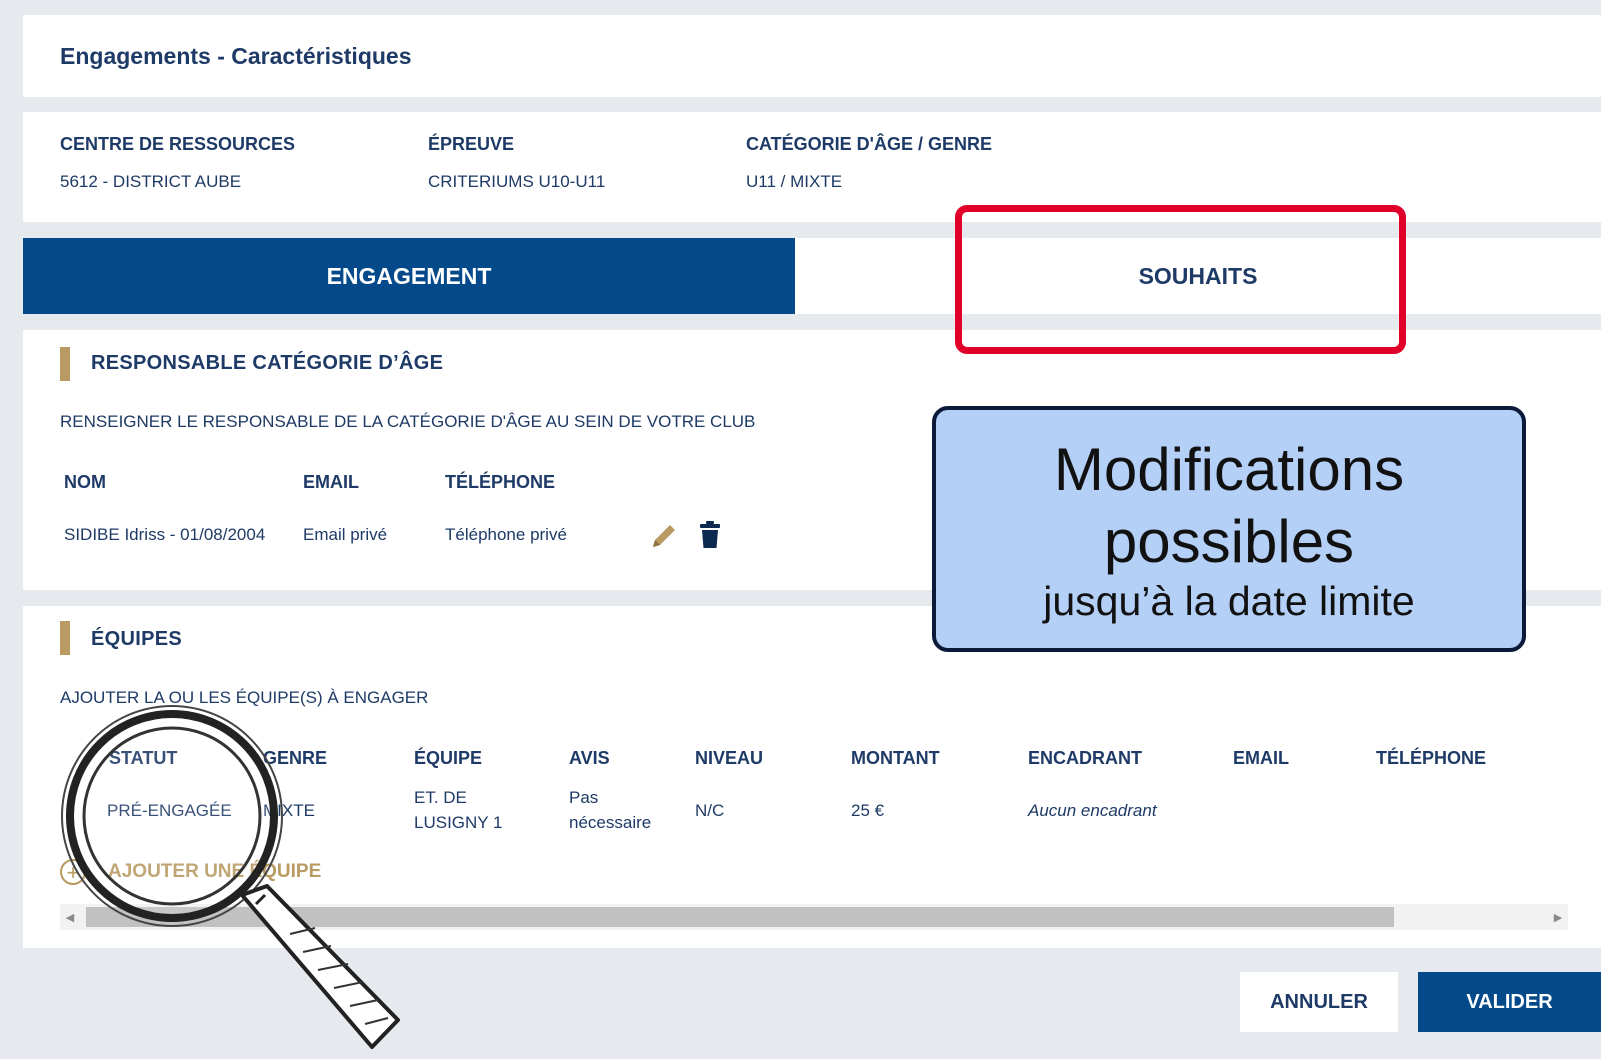 The width and height of the screenshot is (1601, 1059). What do you see at coordinates (345, 534) in the screenshot?
I see `responsable-email: Email privé` at bounding box center [345, 534].